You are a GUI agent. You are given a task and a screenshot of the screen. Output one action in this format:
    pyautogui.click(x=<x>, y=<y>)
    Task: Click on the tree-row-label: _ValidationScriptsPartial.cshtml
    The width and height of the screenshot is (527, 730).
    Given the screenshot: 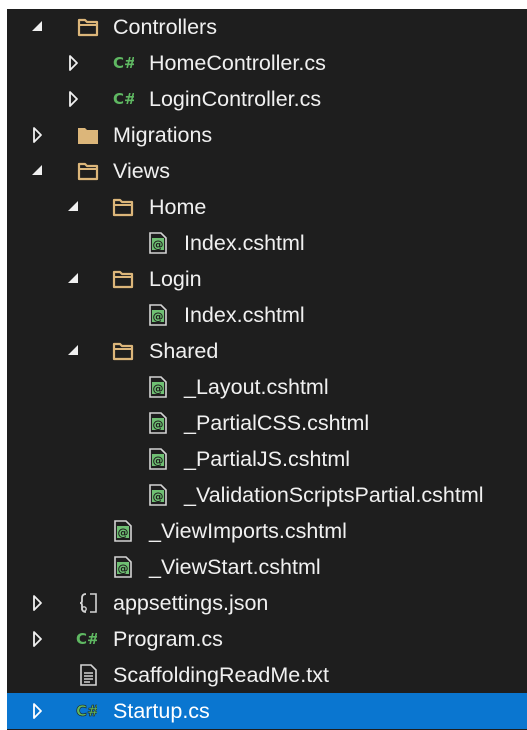 What is the action you would take?
    pyautogui.click(x=334, y=495)
    